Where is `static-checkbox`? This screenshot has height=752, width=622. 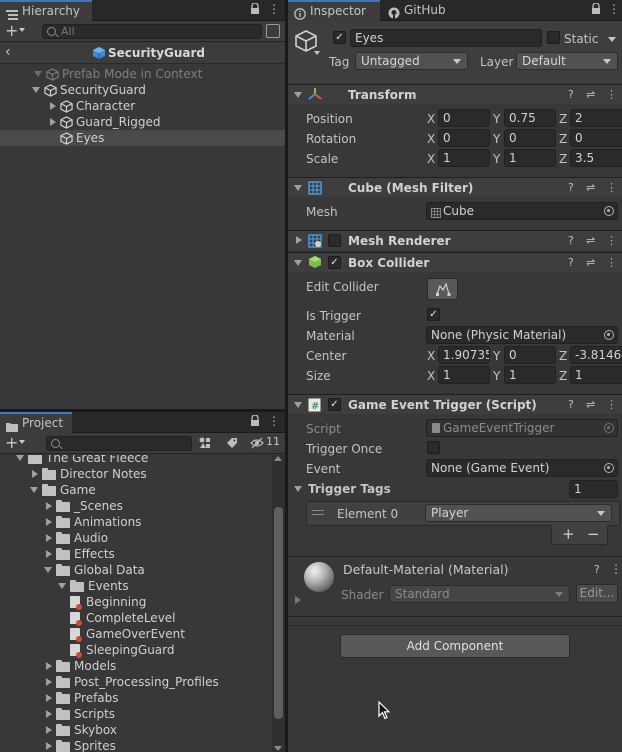 static-checkbox is located at coordinates (553, 37).